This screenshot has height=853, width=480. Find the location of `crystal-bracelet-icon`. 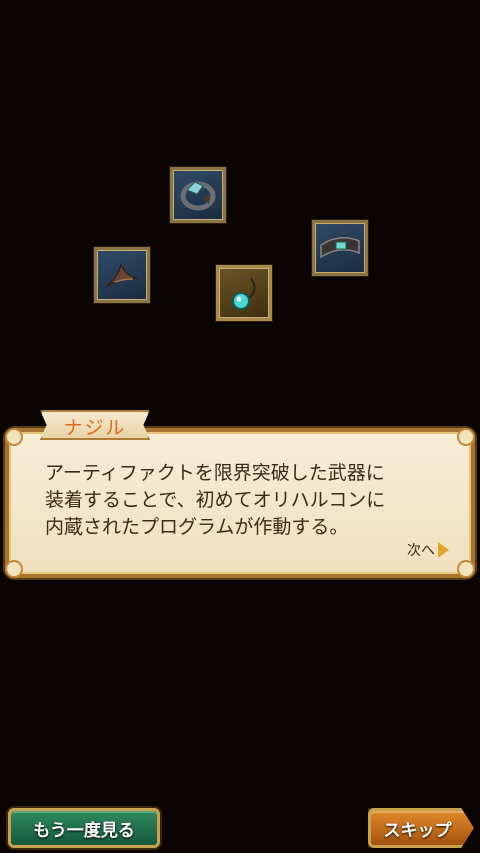

crystal-bracelet-icon is located at coordinates (198, 195).